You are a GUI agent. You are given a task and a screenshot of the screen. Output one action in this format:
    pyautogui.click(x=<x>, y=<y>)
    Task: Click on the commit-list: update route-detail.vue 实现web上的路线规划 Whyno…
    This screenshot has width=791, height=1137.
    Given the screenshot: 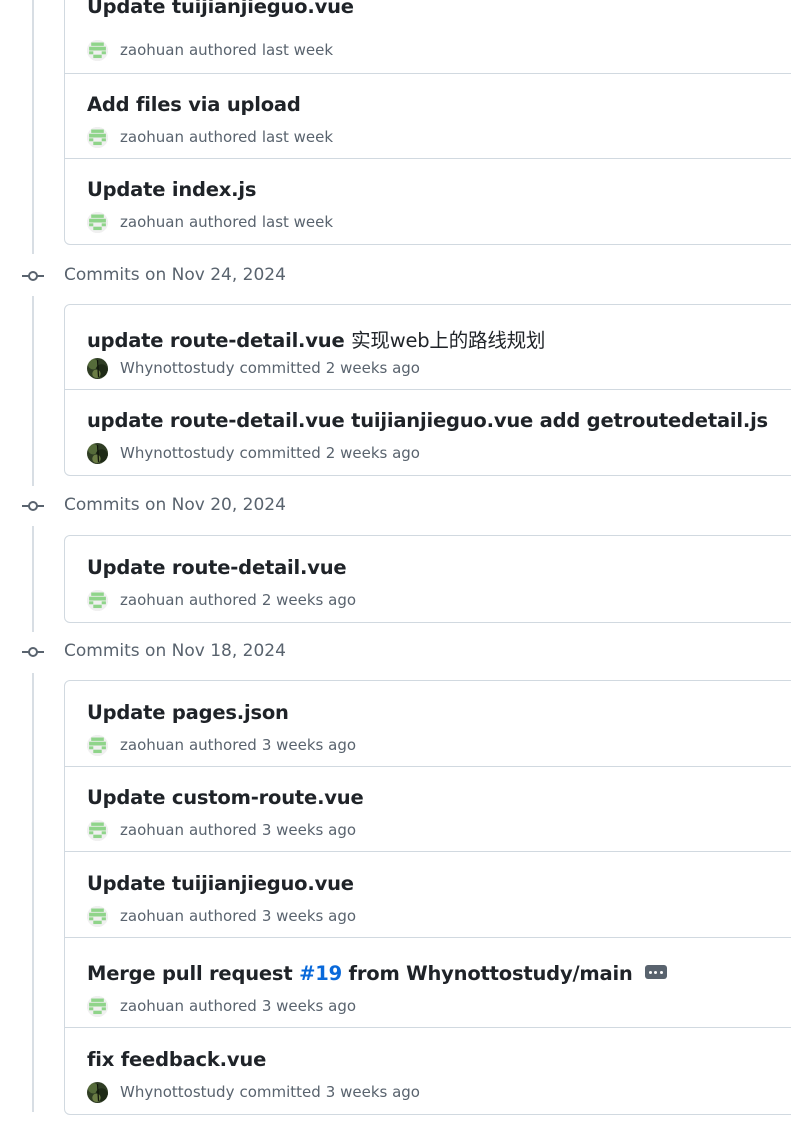 What is the action you would take?
    pyautogui.click(x=427, y=390)
    